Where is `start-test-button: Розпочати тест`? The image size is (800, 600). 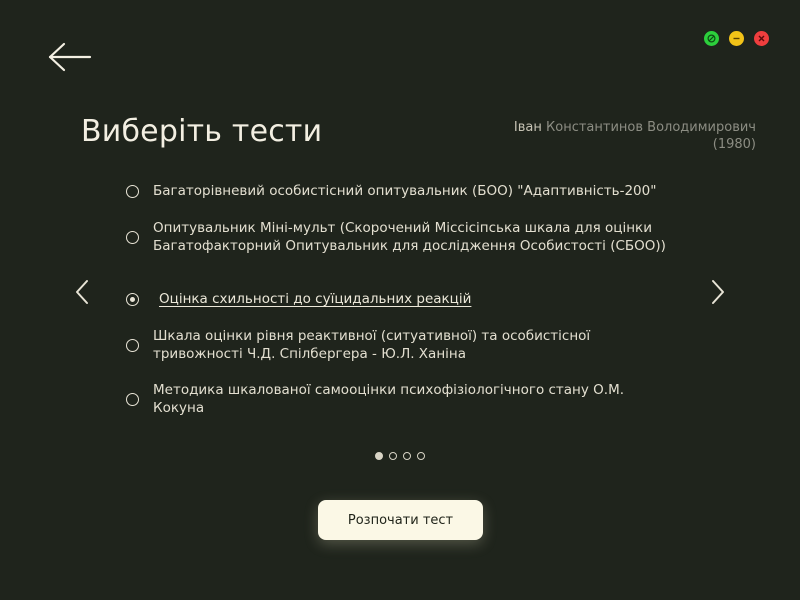 start-test-button: Розпочати тест is located at coordinates (400, 520).